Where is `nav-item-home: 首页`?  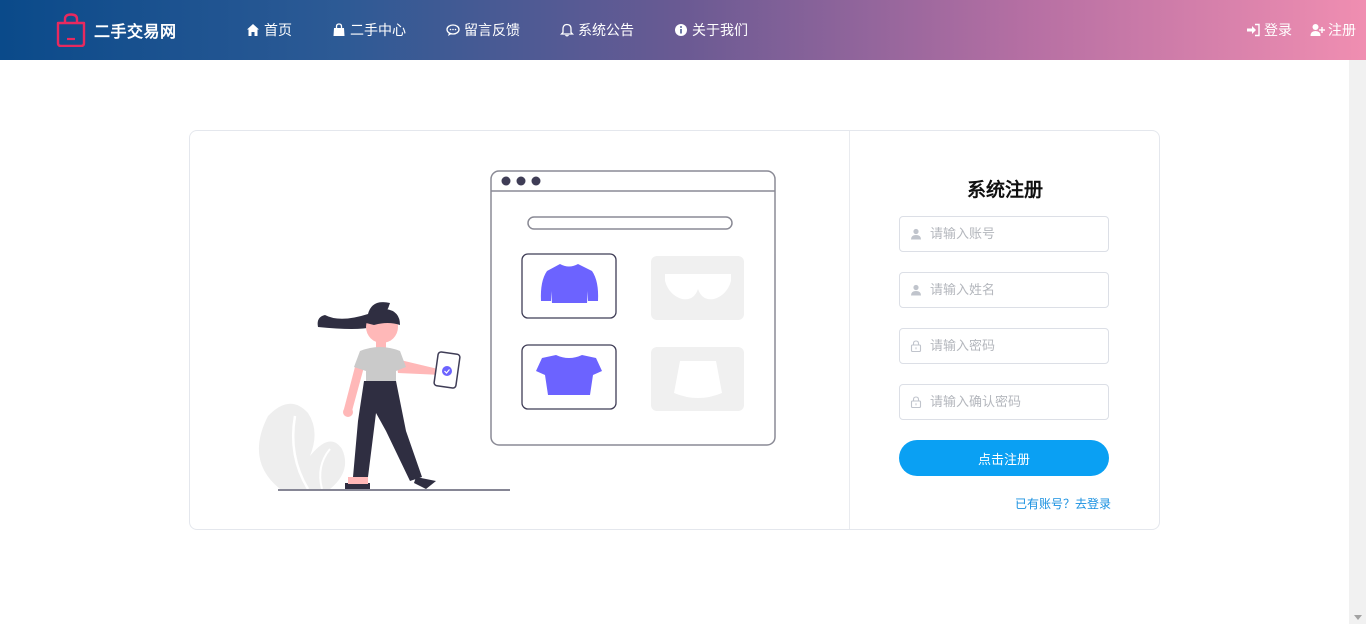 nav-item-home: 首页 is located at coordinates (269, 30).